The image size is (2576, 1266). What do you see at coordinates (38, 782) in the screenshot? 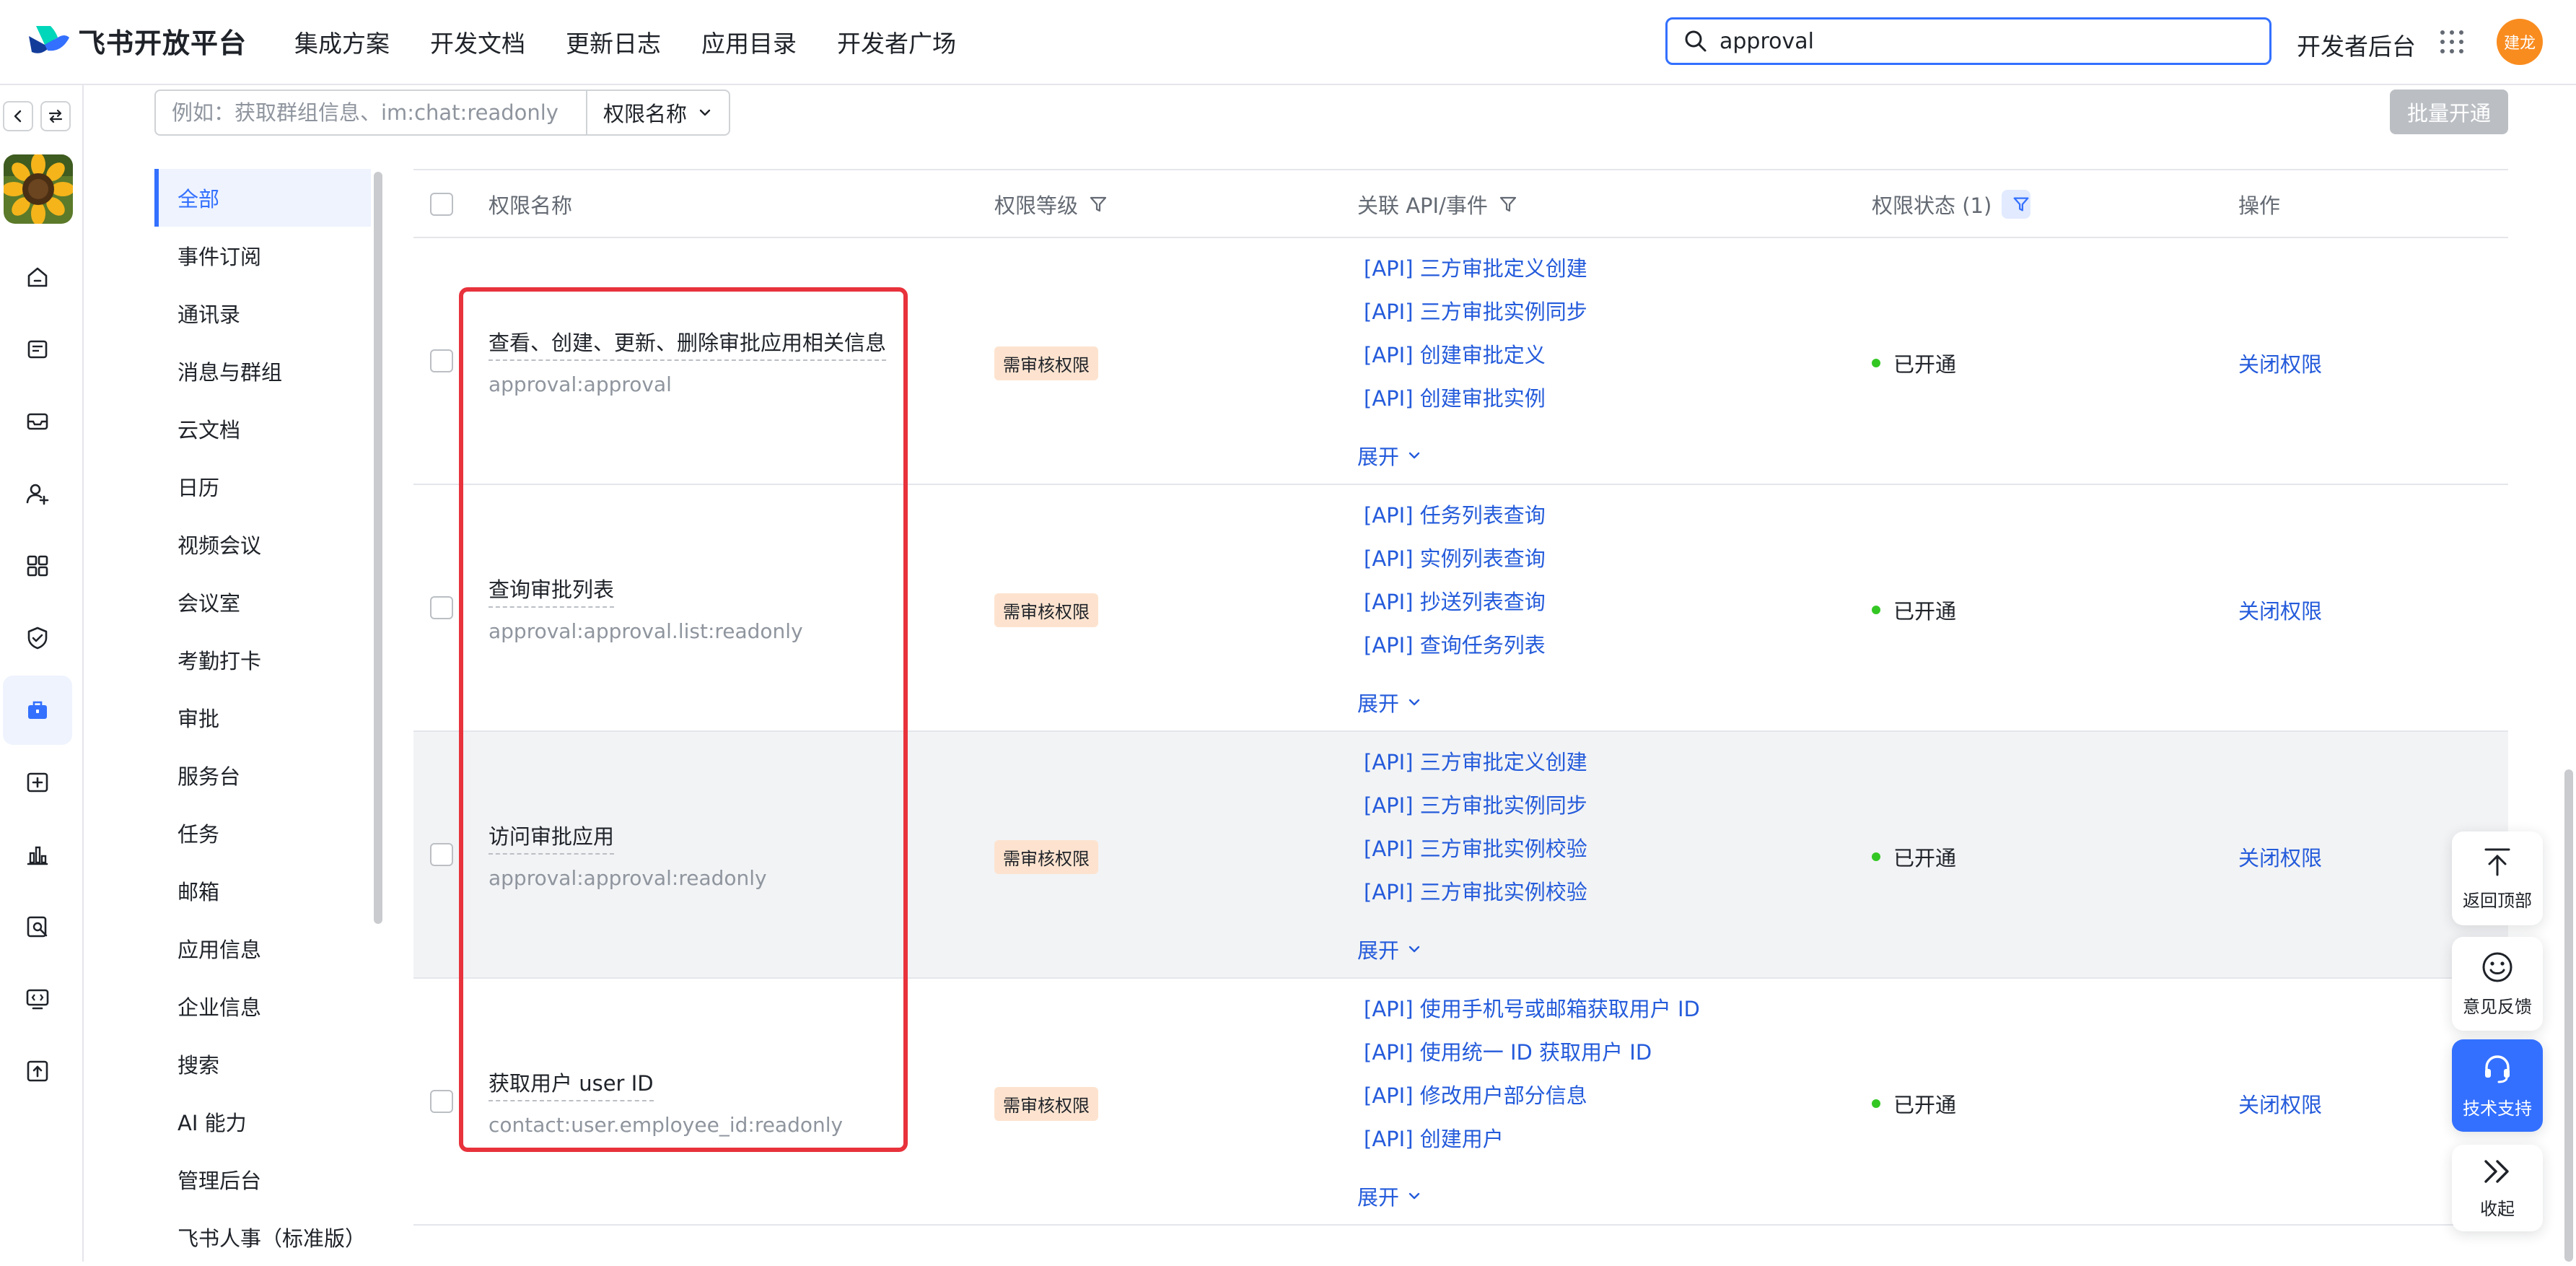
I see `add-box-icon` at bounding box center [38, 782].